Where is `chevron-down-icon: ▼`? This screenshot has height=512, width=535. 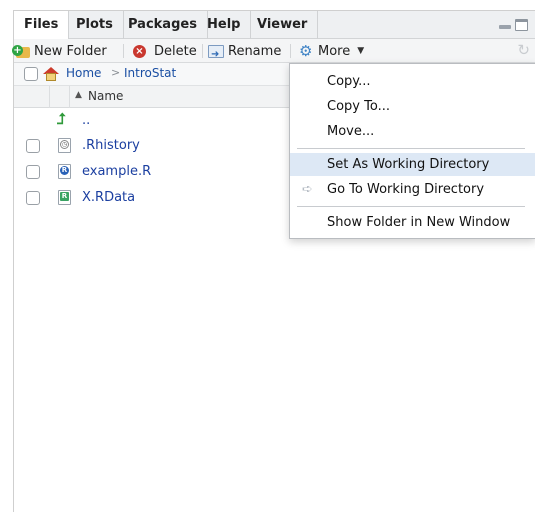 chevron-down-icon: ▼ is located at coordinates (361, 50).